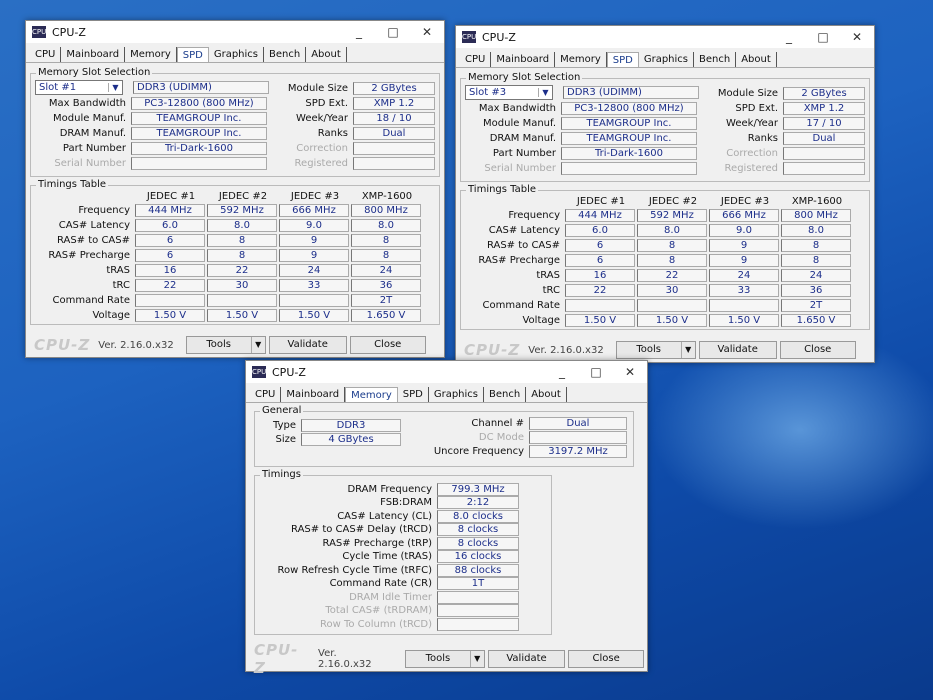  I want to click on timing-row: Frequency 444 MHz 592 MHz 666 MHz 800 MHz, so click(657, 215).